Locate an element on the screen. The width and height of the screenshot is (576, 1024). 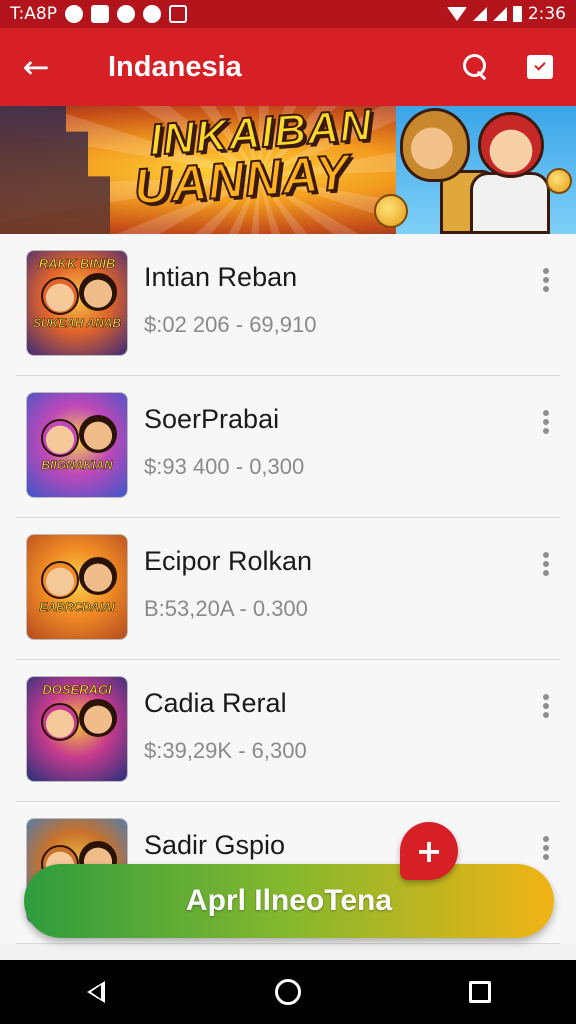
game-thumbnail: BIIGNAKIAN is located at coordinates (77, 445).